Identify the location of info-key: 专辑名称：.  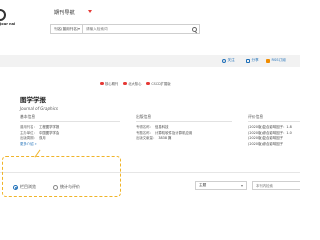
(144, 127).